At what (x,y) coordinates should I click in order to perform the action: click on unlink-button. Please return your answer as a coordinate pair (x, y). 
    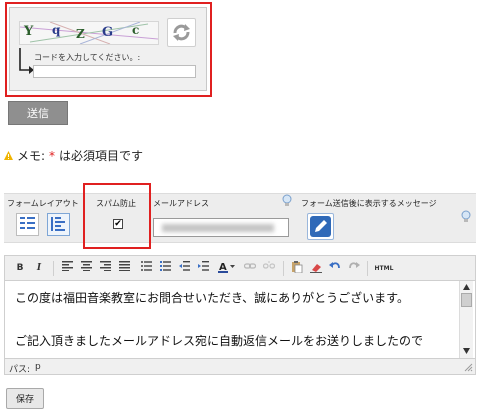
    Looking at the image, I should click on (269, 268).